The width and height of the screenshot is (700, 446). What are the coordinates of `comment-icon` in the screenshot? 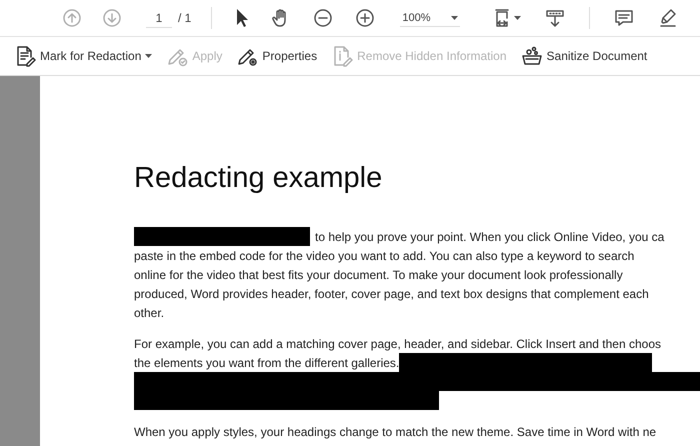 It's located at (624, 18).